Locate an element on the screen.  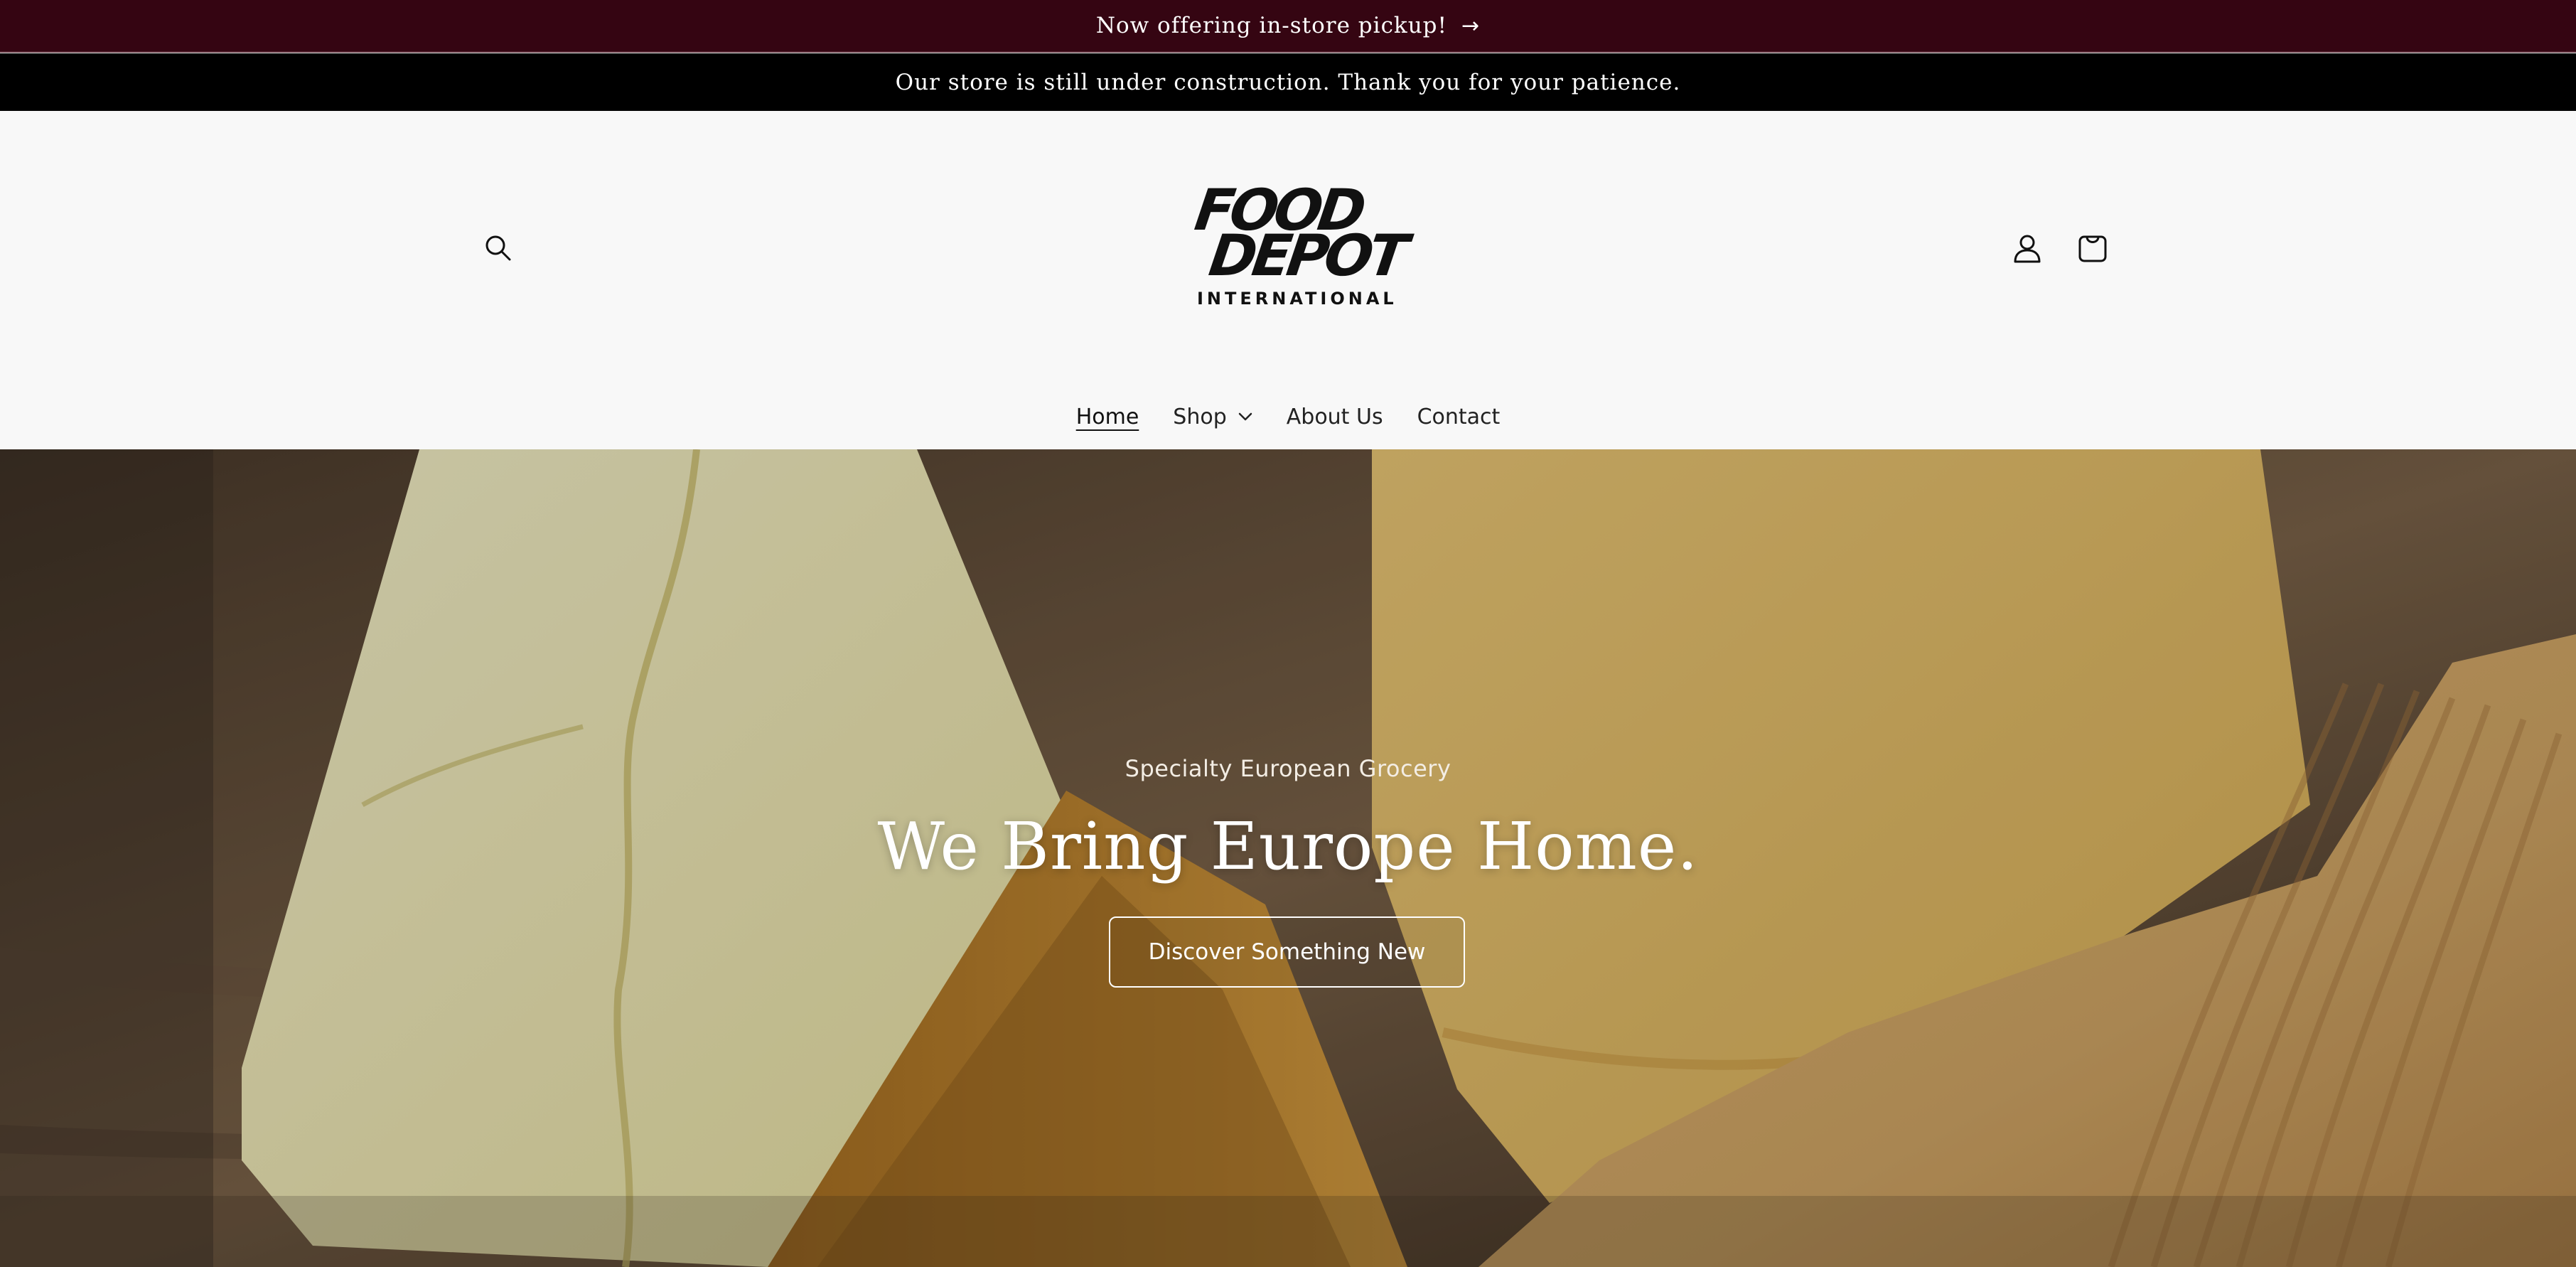
nav-contact-label: Contact is located at coordinates (1459, 417).